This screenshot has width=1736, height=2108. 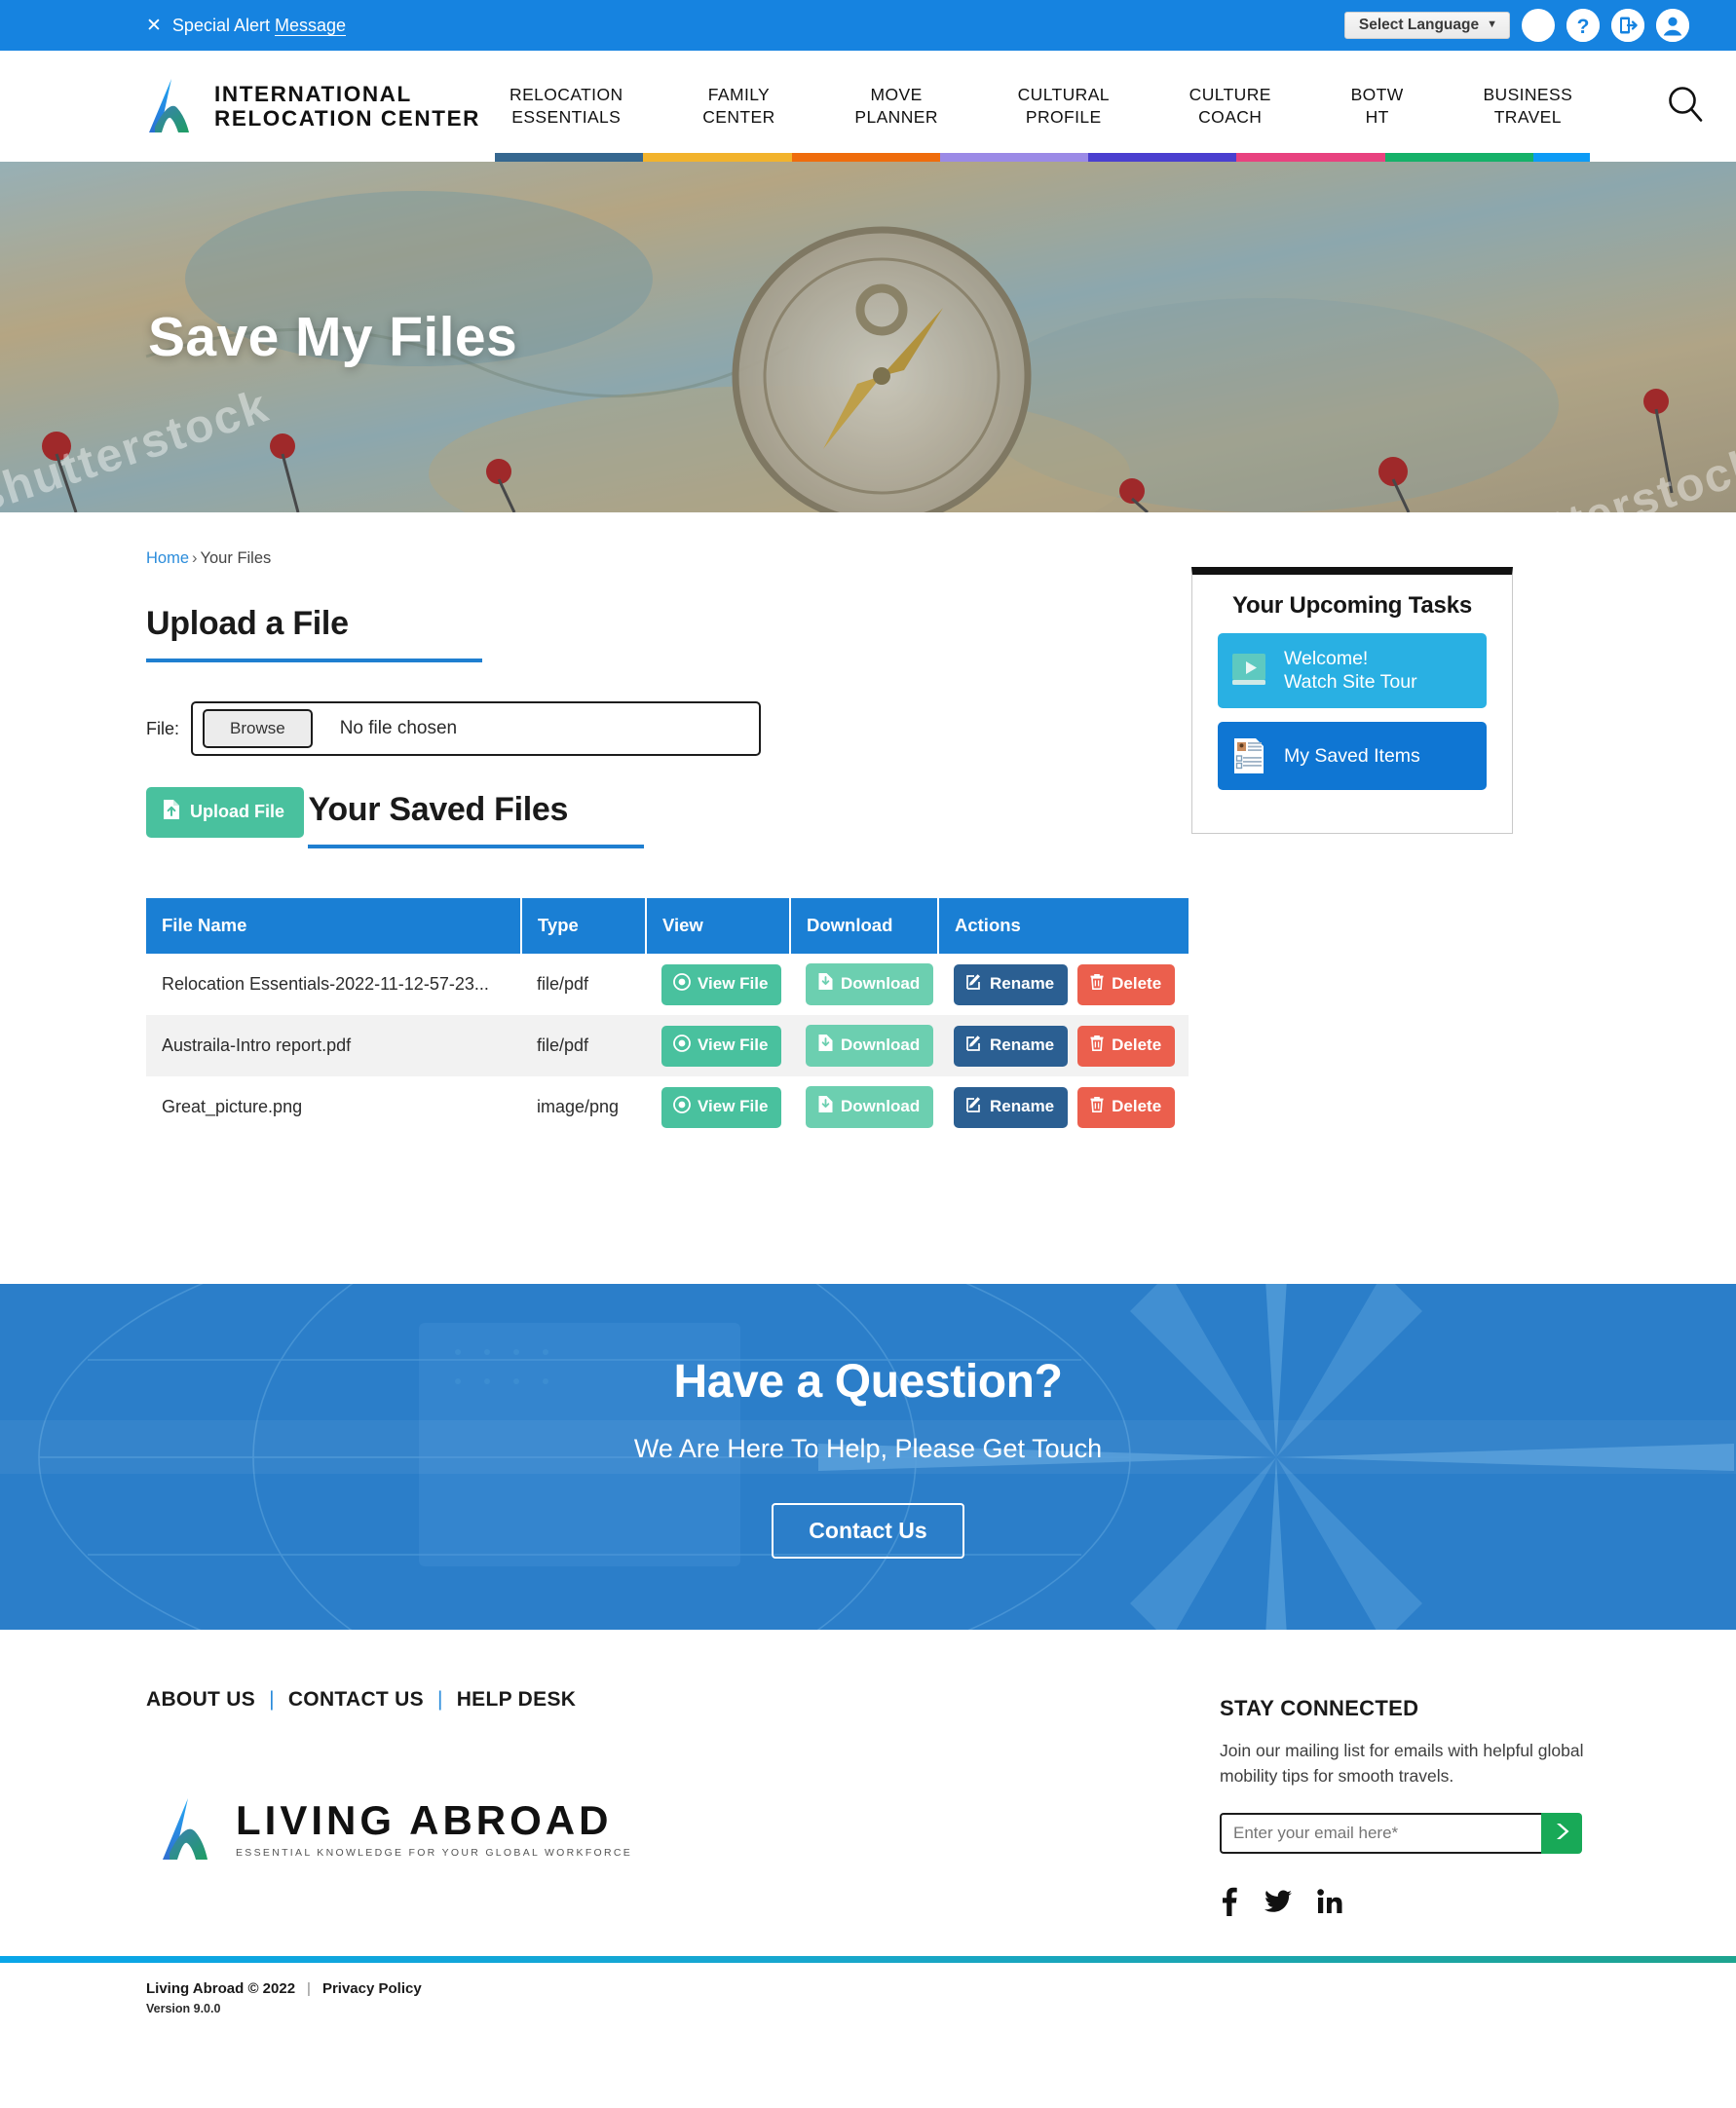 What do you see at coordinates (183, 2008) in the screenshot?
I see `version-text: Version 9.0.0` at bounding box center [183, 2008].